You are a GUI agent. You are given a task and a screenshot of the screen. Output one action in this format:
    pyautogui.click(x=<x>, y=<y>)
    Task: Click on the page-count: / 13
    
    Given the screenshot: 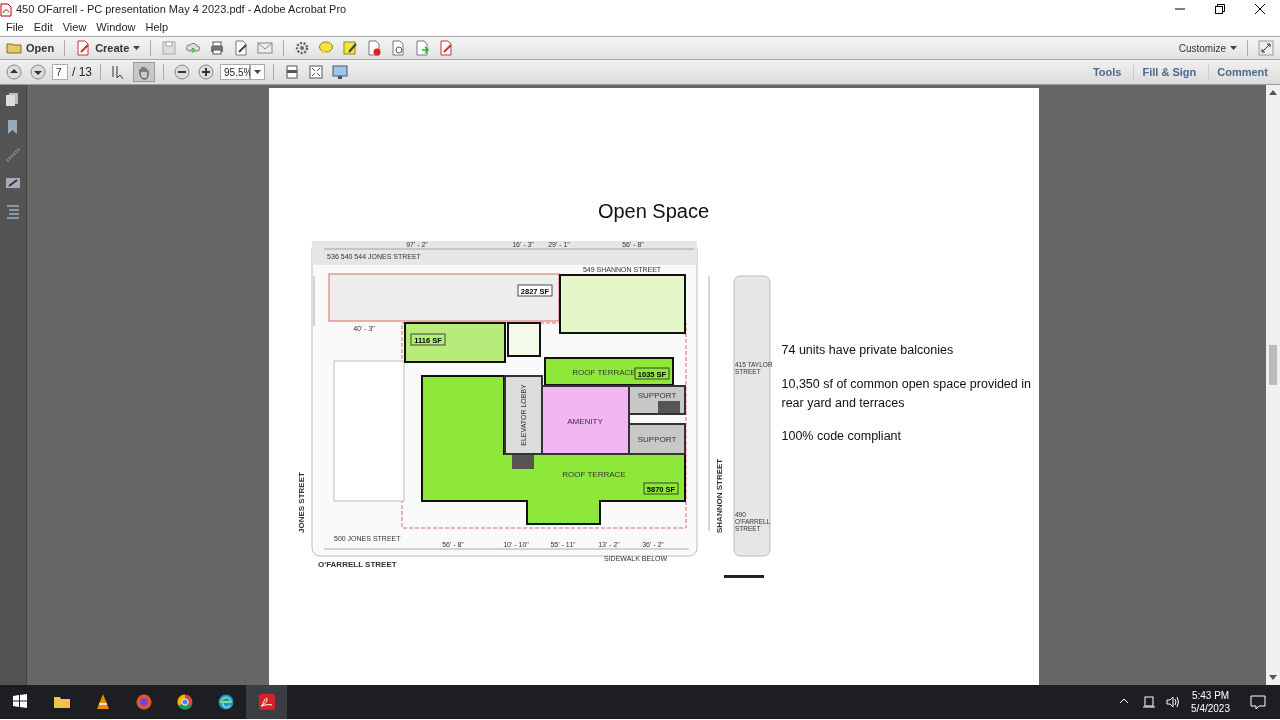 What is the action you would take?
    pyautogui.click(x=82, y=72)
    